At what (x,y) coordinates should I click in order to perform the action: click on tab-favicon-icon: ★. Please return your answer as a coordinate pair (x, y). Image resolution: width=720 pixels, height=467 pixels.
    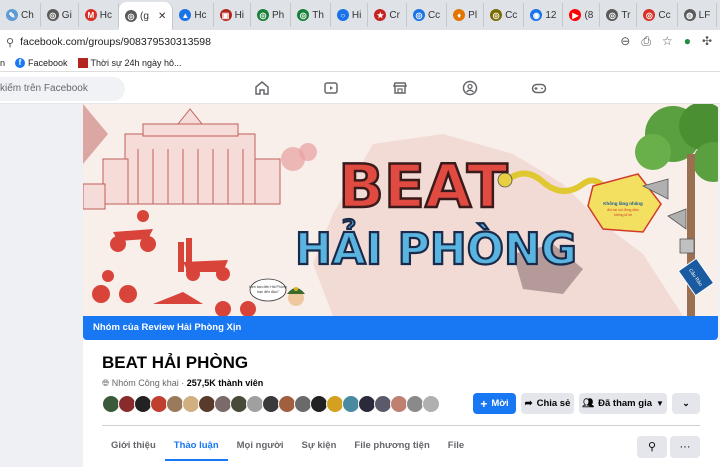
    Looking at the image, I should click on (380, 15).